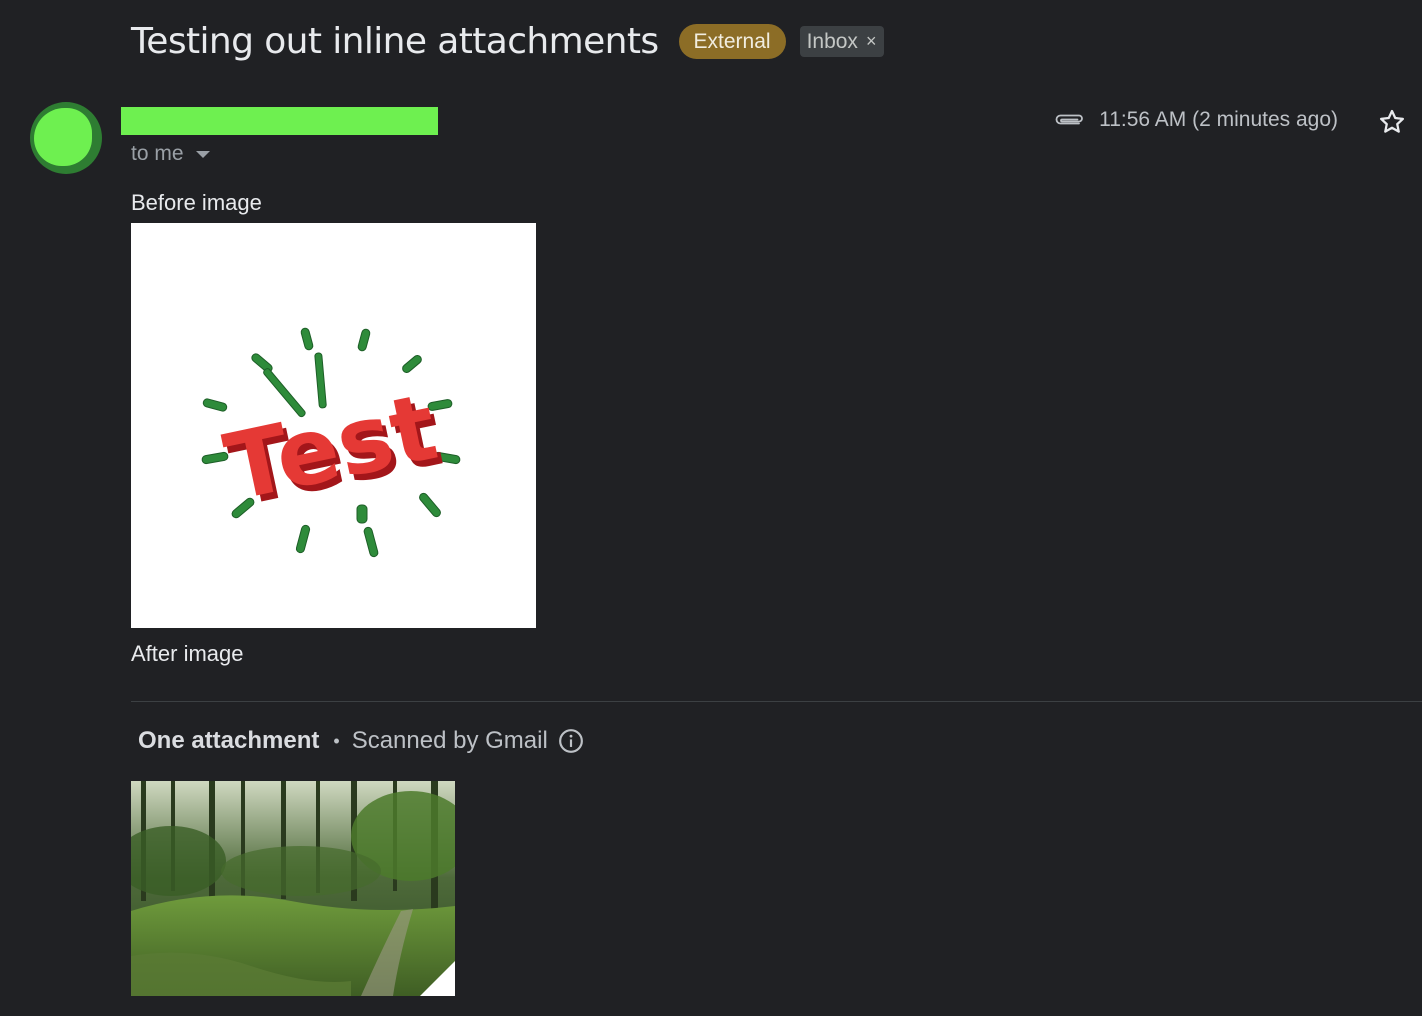 The image size is (1422, 1016). Describe the element at coordinates (202, 154) in the screenshot. I see `caret-down-icon` at that location.